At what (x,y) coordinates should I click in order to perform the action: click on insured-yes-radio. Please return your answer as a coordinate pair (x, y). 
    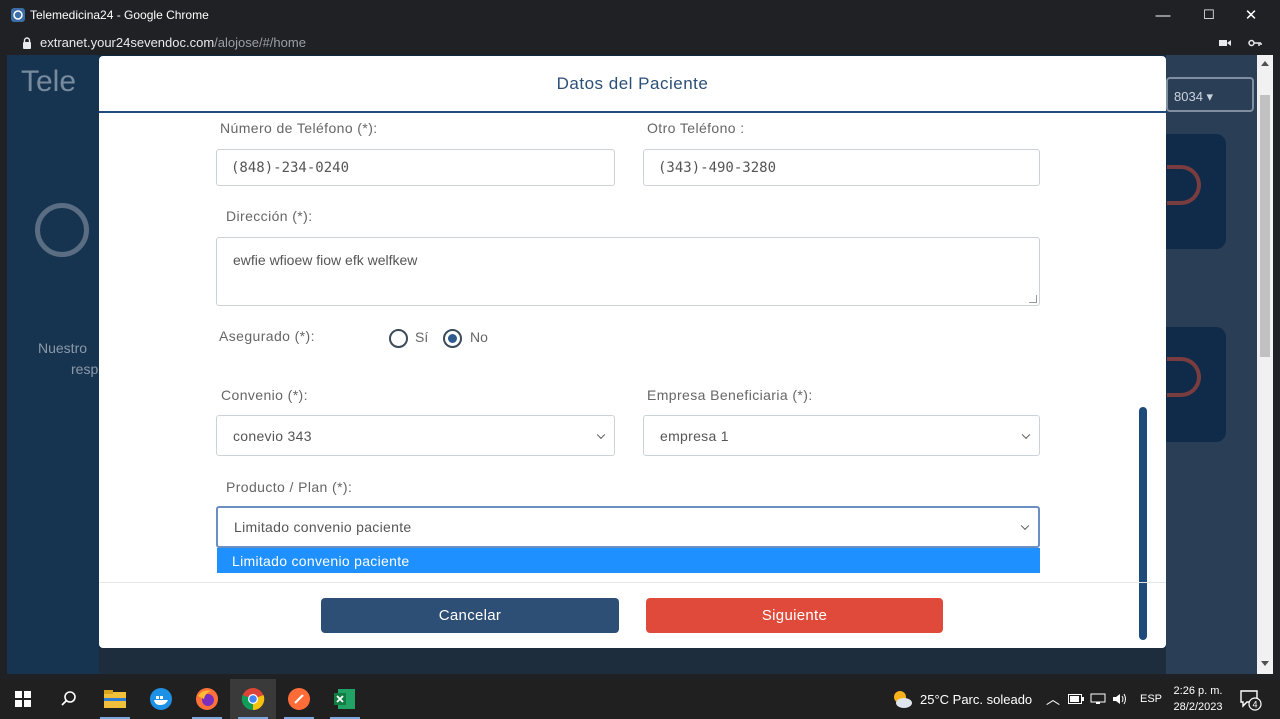
    Looking at the image, I should click on (398, 338).